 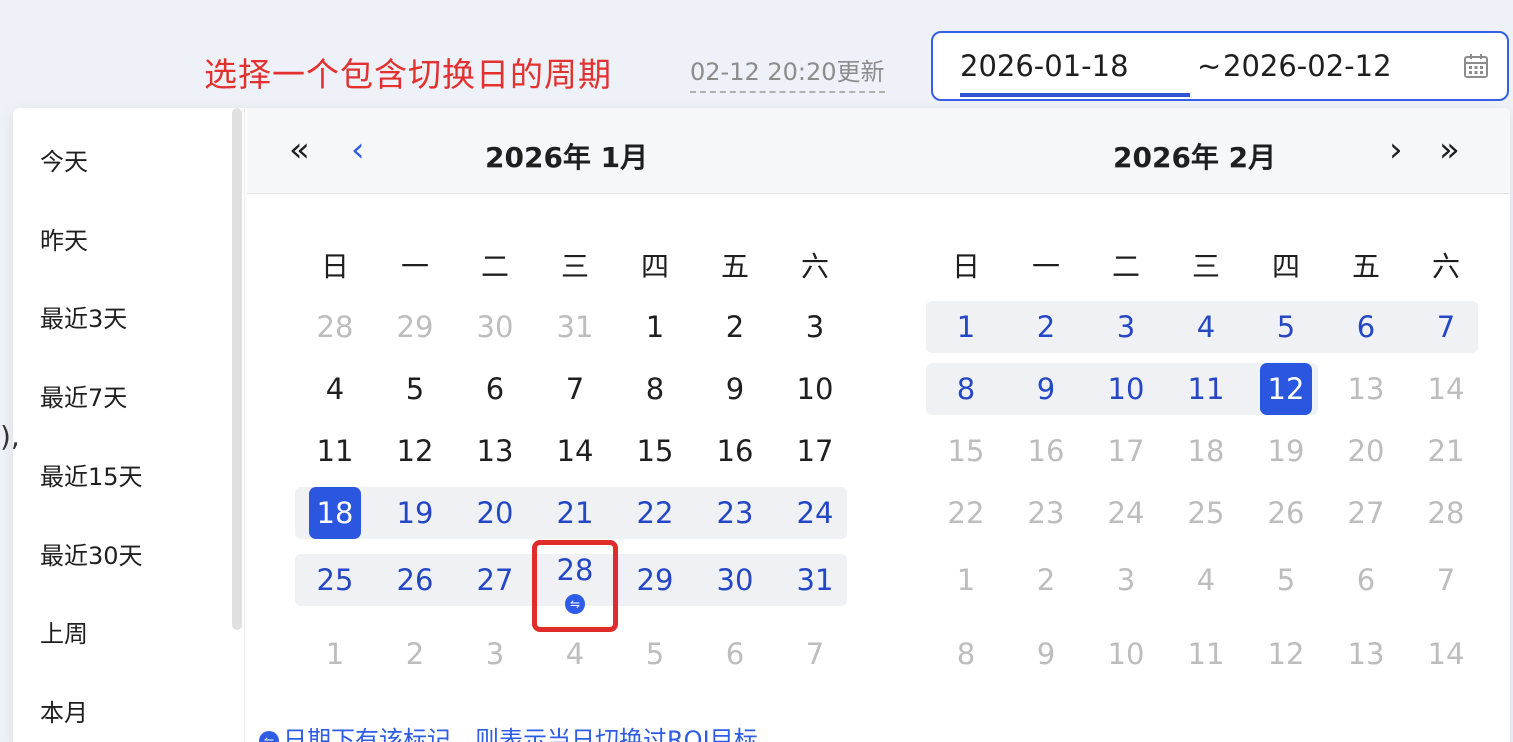 I want to click on next-year-button: », so click(x=1449, y=150).